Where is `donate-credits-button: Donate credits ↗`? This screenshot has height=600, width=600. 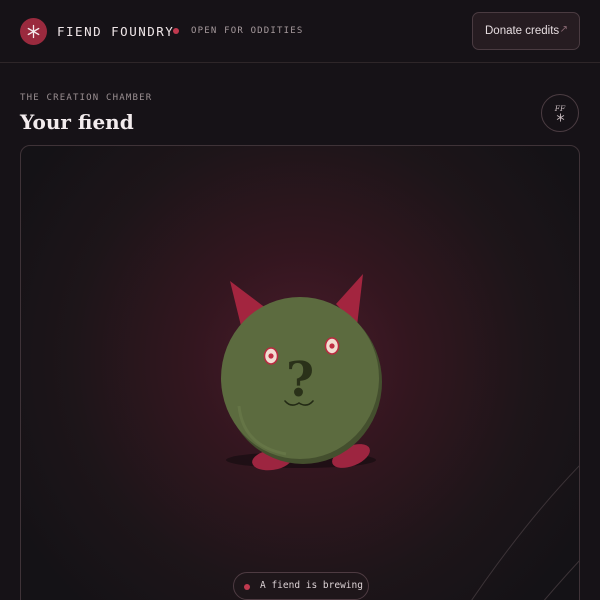
donate-credits-button: Donate credits ↗ is located at coordinates (526, 31).